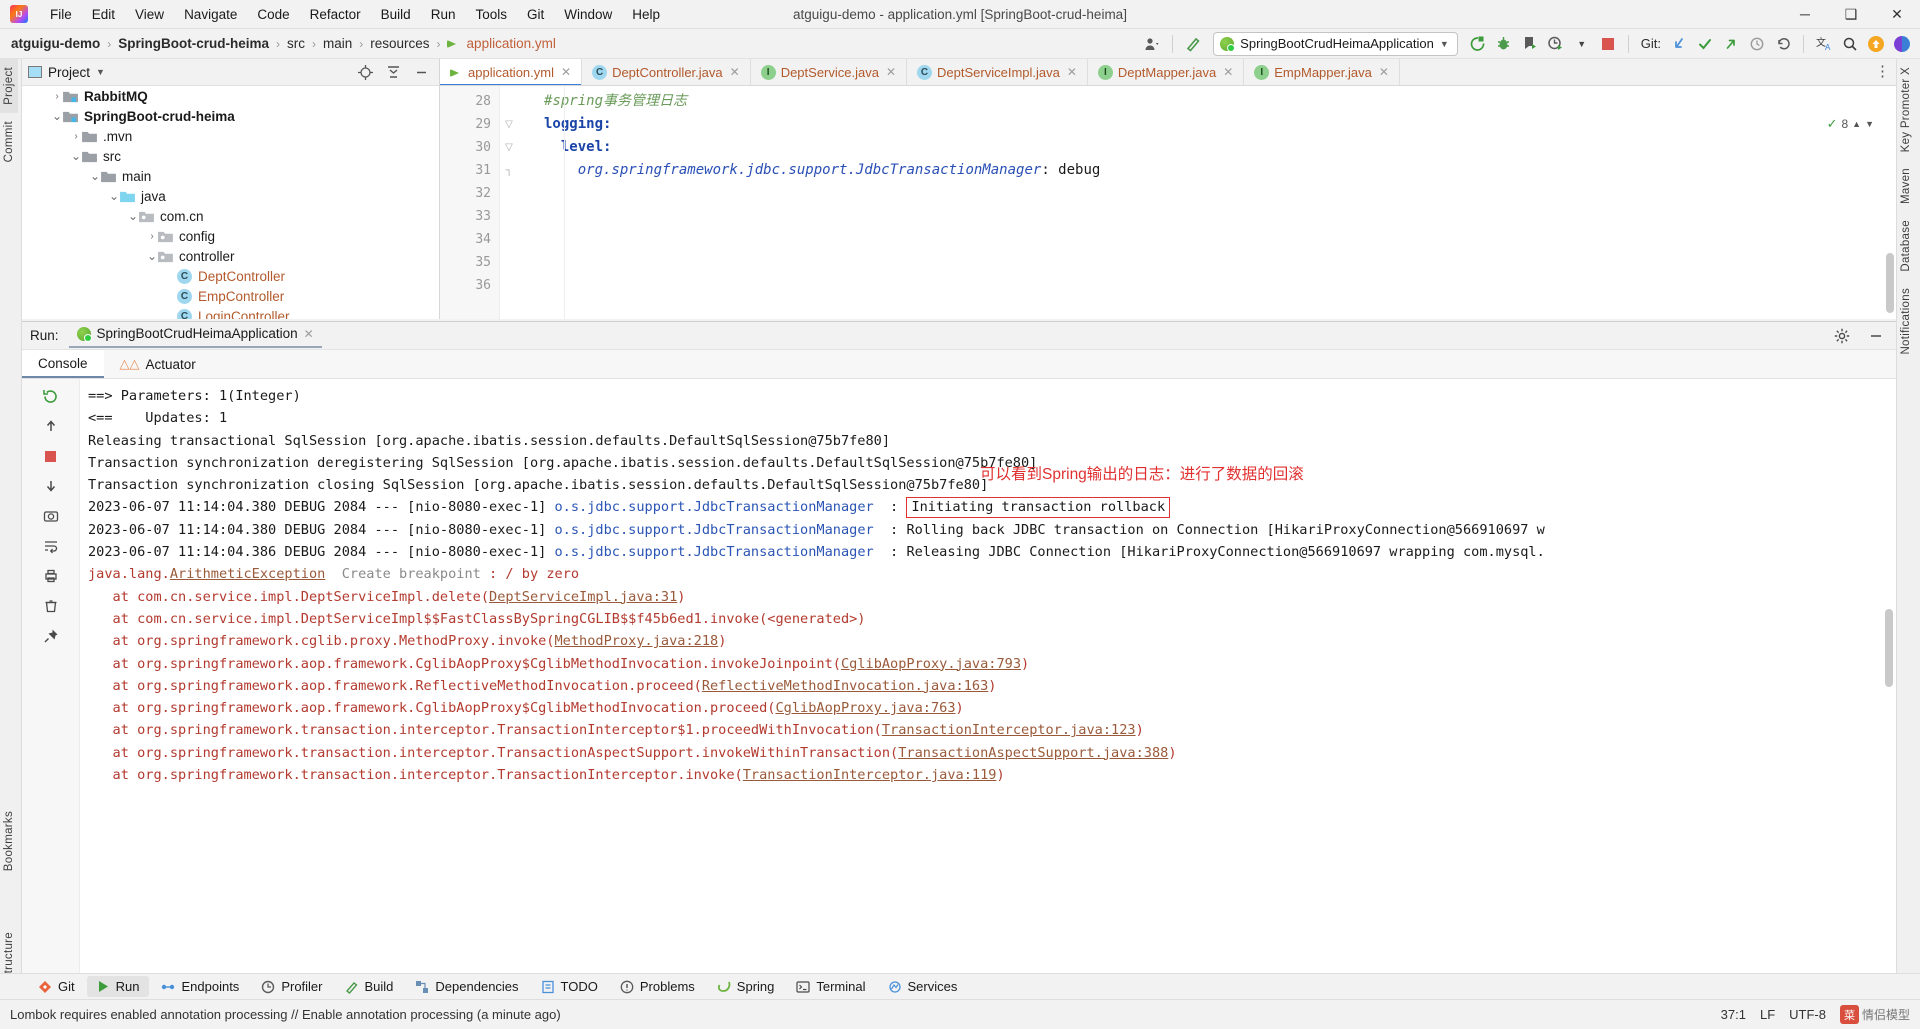 The width and height of the screenshot is (1920, 1029). What do you see at coordinates (1897, 14) in the screenshot?
I see `close-button: ✕` at bounding box center [1897, 14].